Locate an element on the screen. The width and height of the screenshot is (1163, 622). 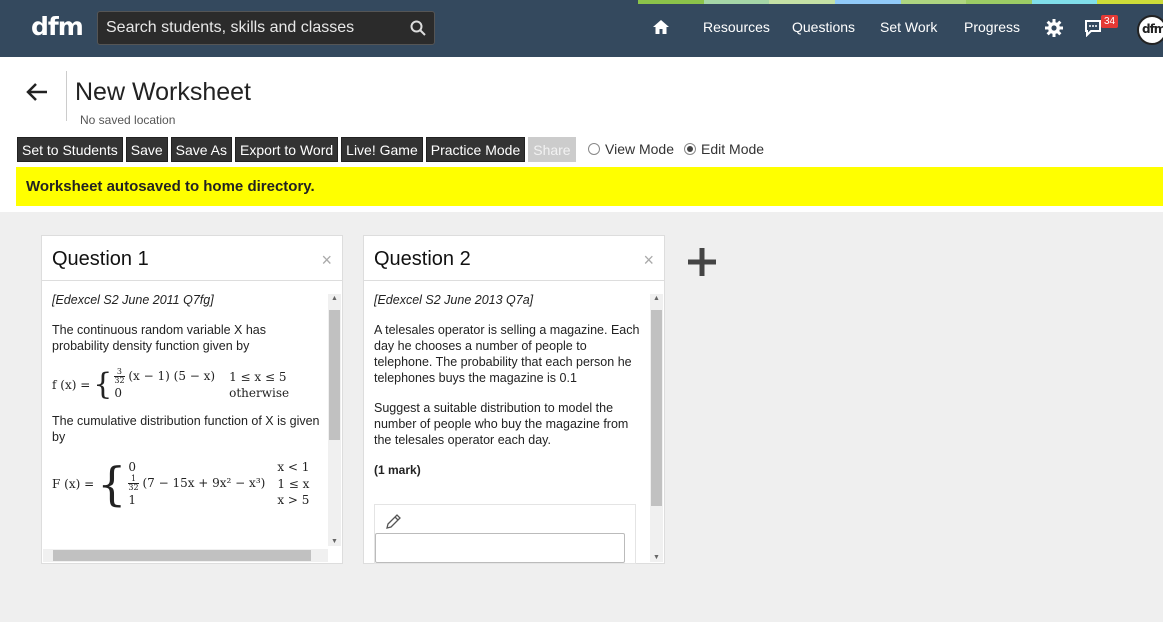
question-source: [Edexcel S2 June 2013 Q7a] is located at coordinates (454, 300).